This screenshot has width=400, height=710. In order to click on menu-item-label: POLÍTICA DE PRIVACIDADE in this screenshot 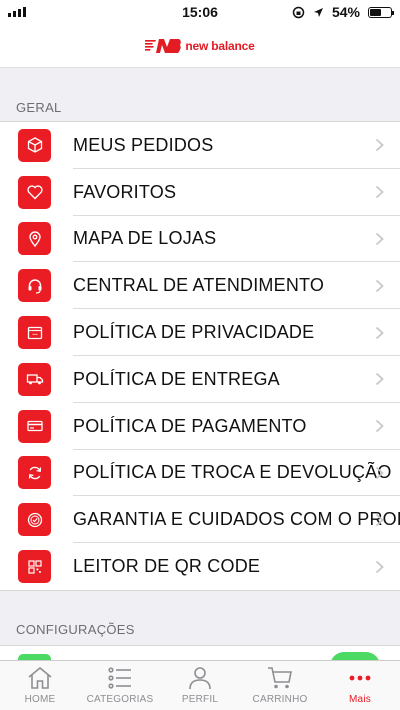, I will do `click(194, 332)`.